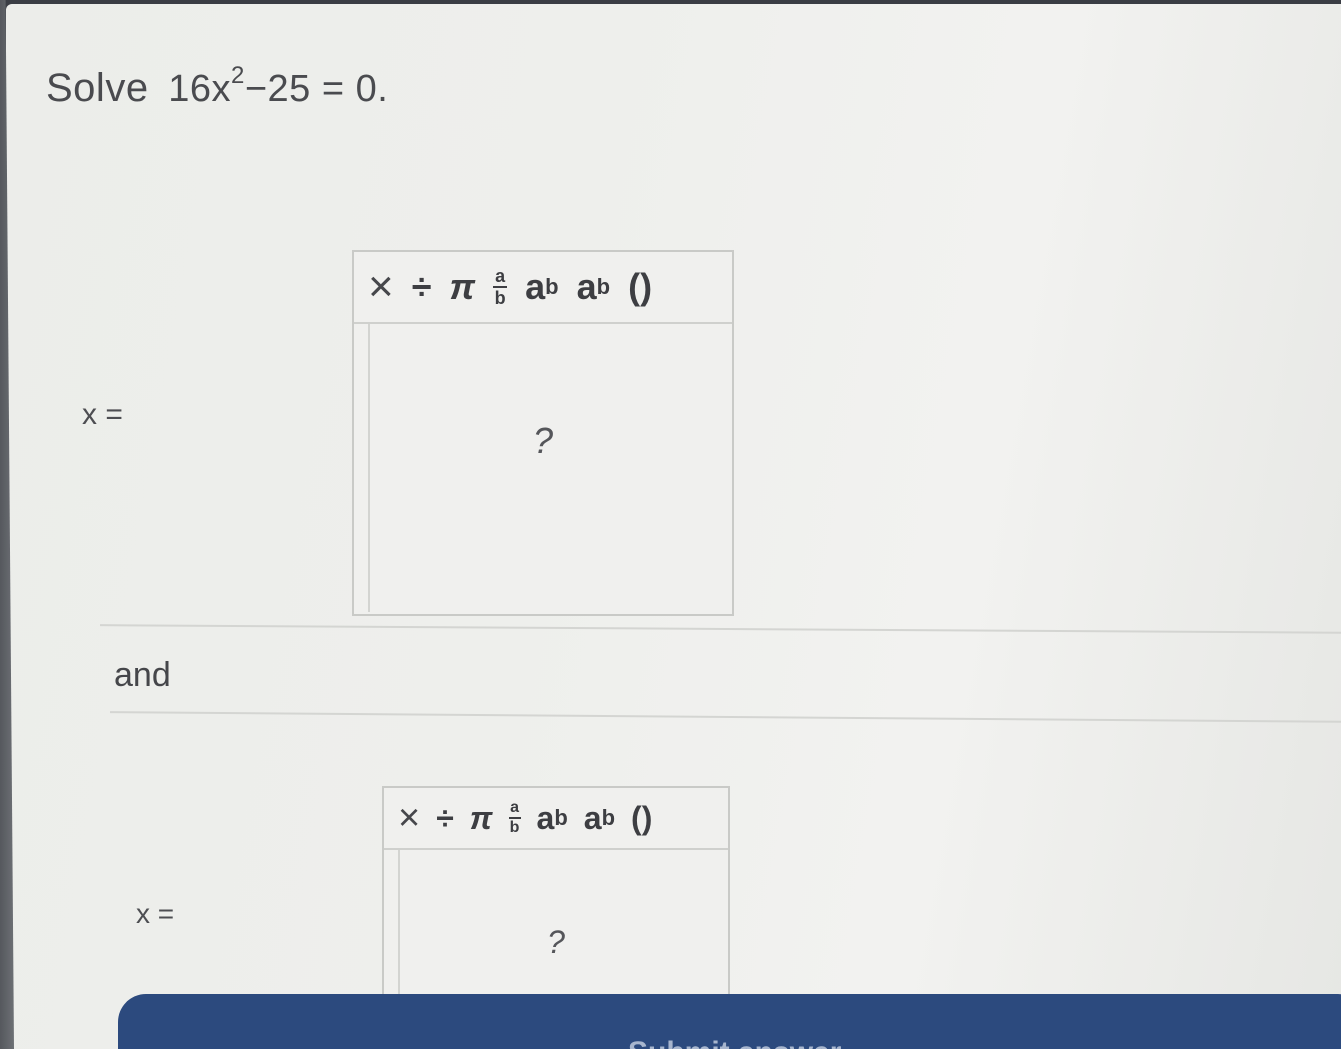 Image resolution: width=1341 pixels, height=1049 pixels. I want to click on problem-prefix: Solve, so click(97, 88).